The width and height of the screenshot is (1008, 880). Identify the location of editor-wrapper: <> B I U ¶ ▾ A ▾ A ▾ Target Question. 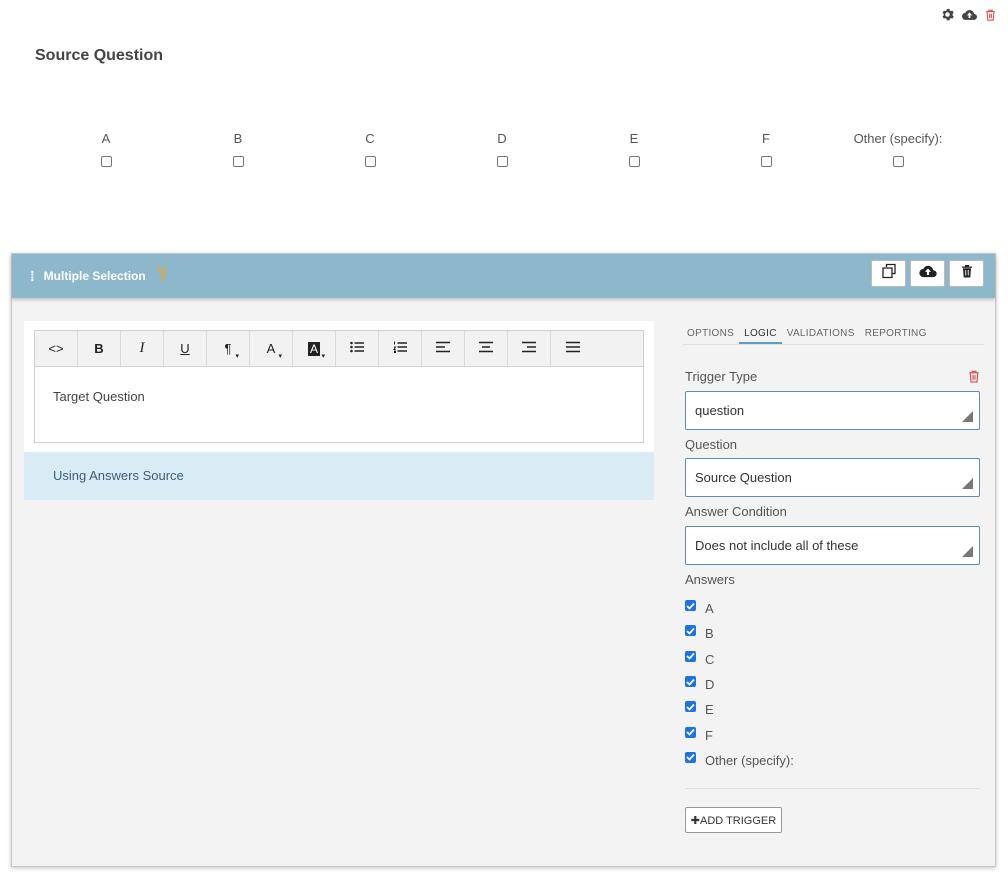
(339, 386).